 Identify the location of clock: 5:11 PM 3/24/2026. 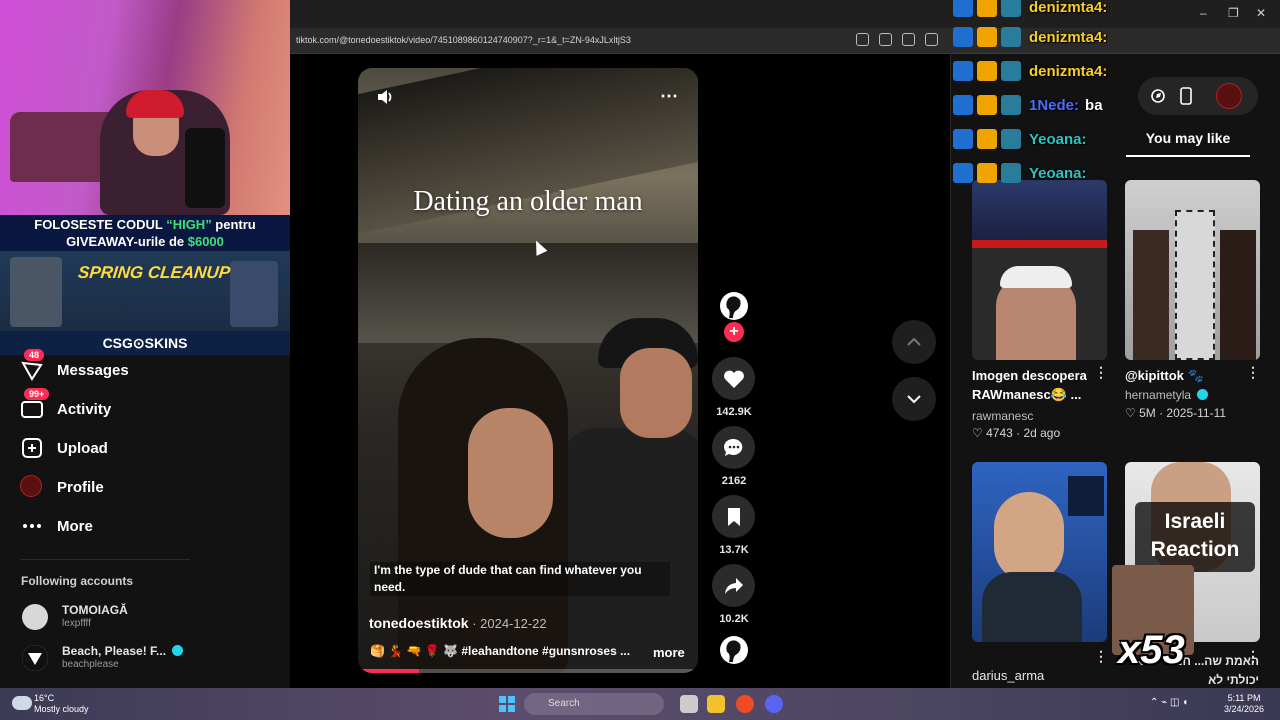
(1244, 704).